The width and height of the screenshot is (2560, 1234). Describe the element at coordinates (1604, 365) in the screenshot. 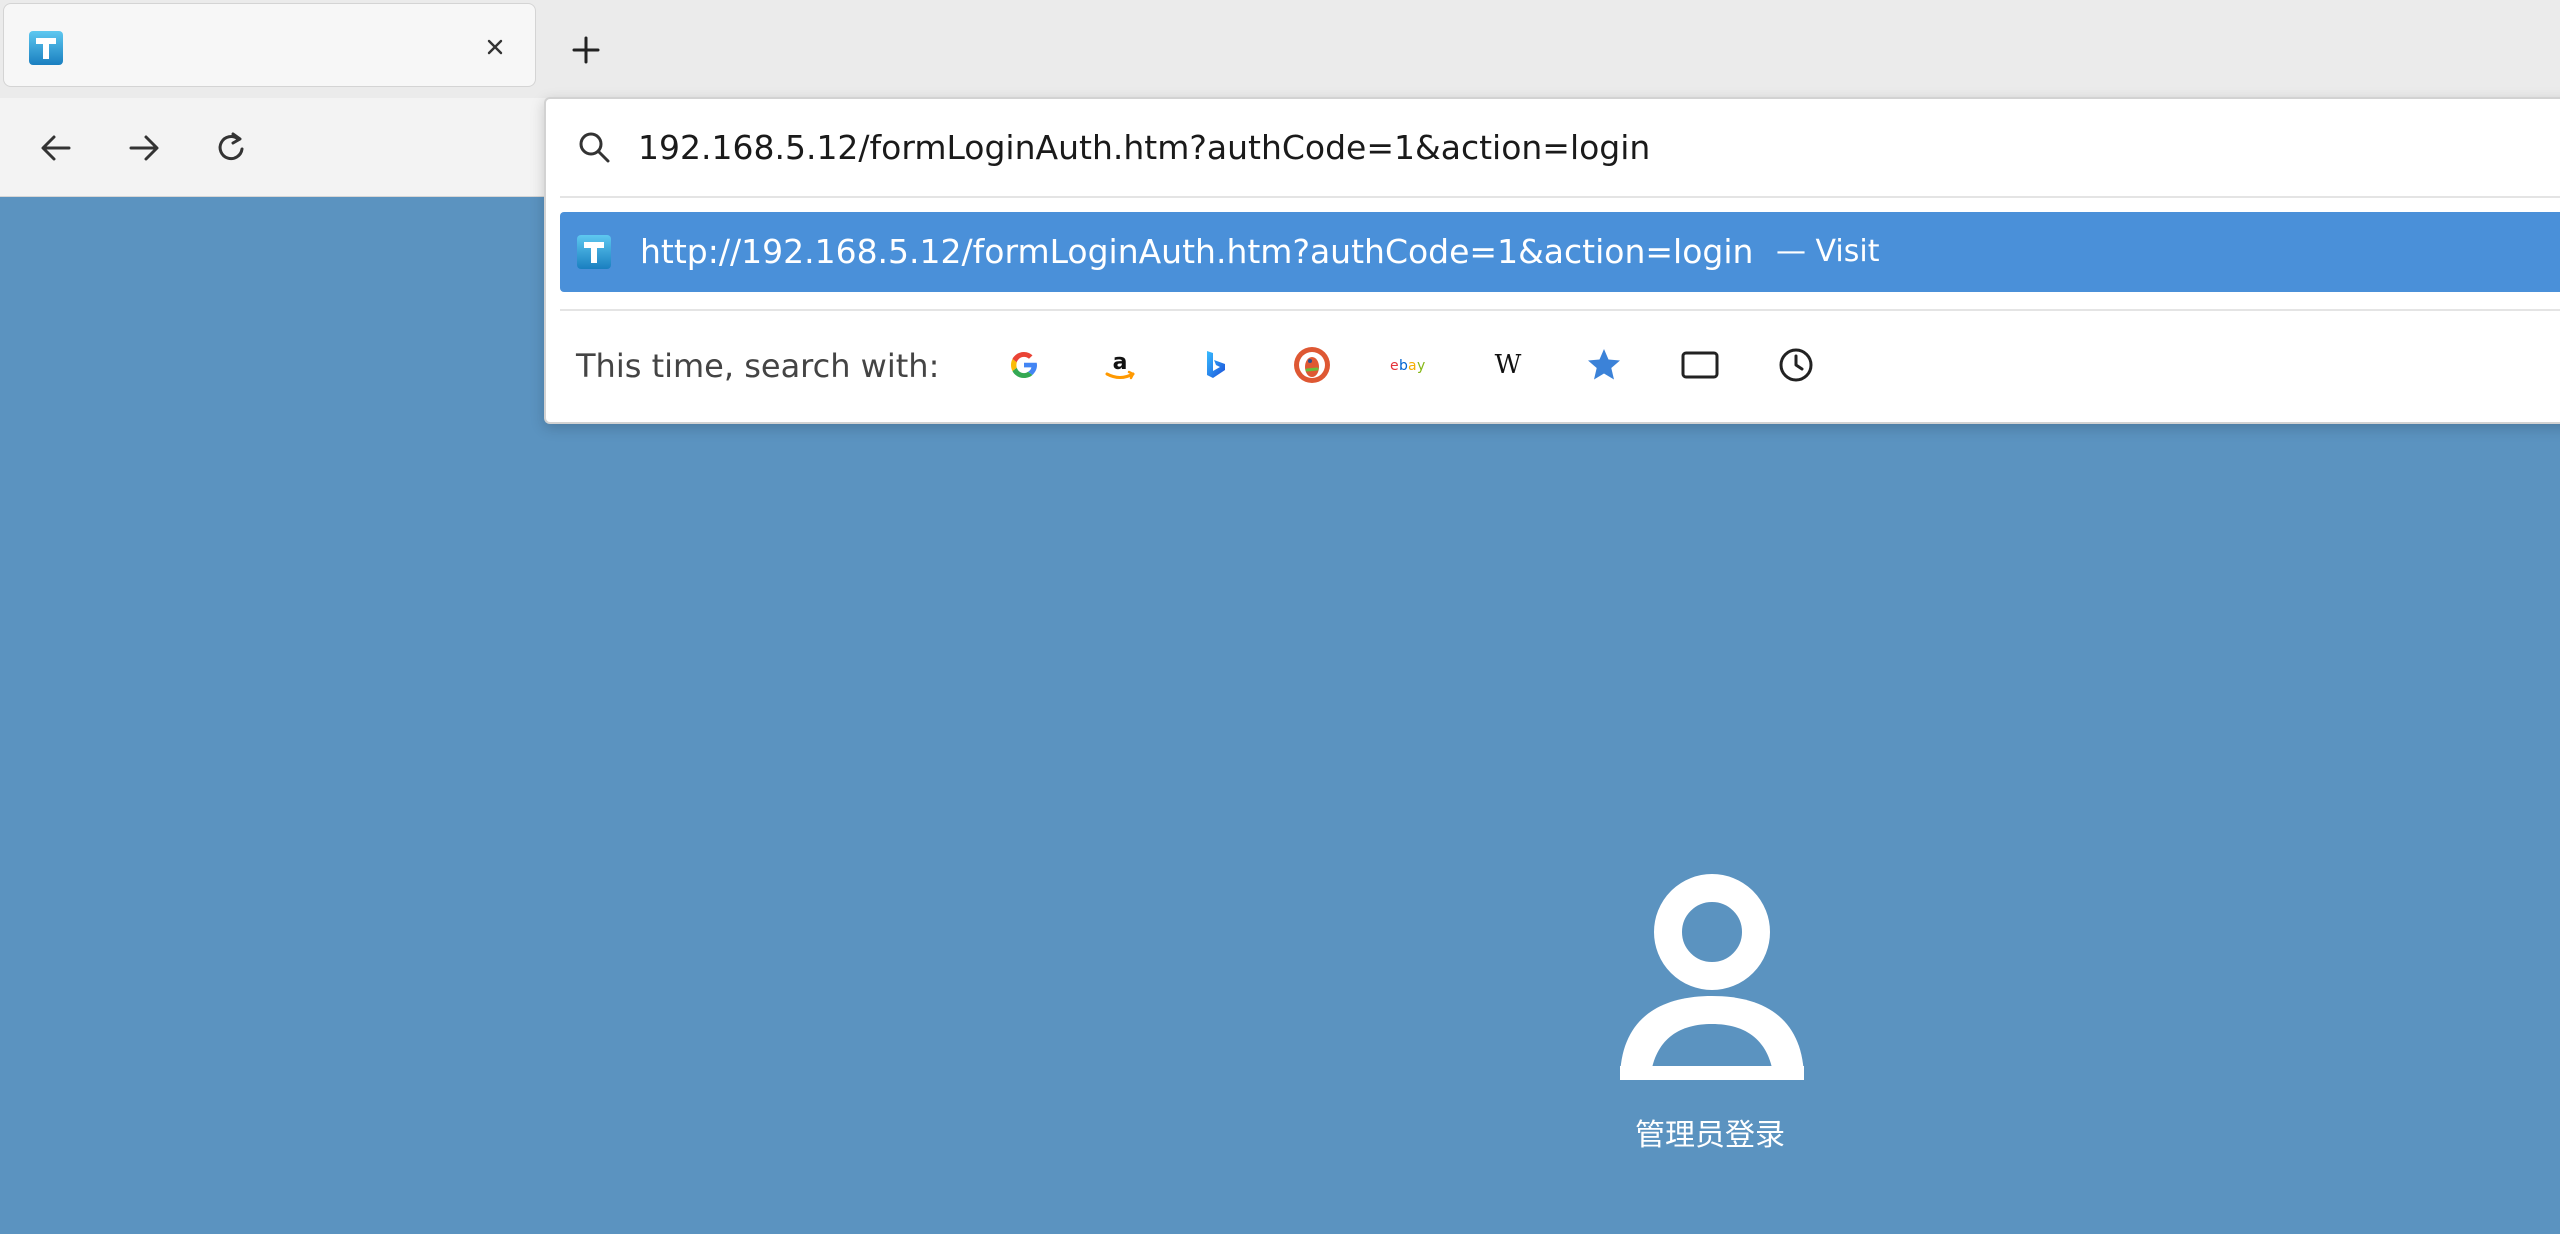

I see `bookmarks-star-icon` at that location.